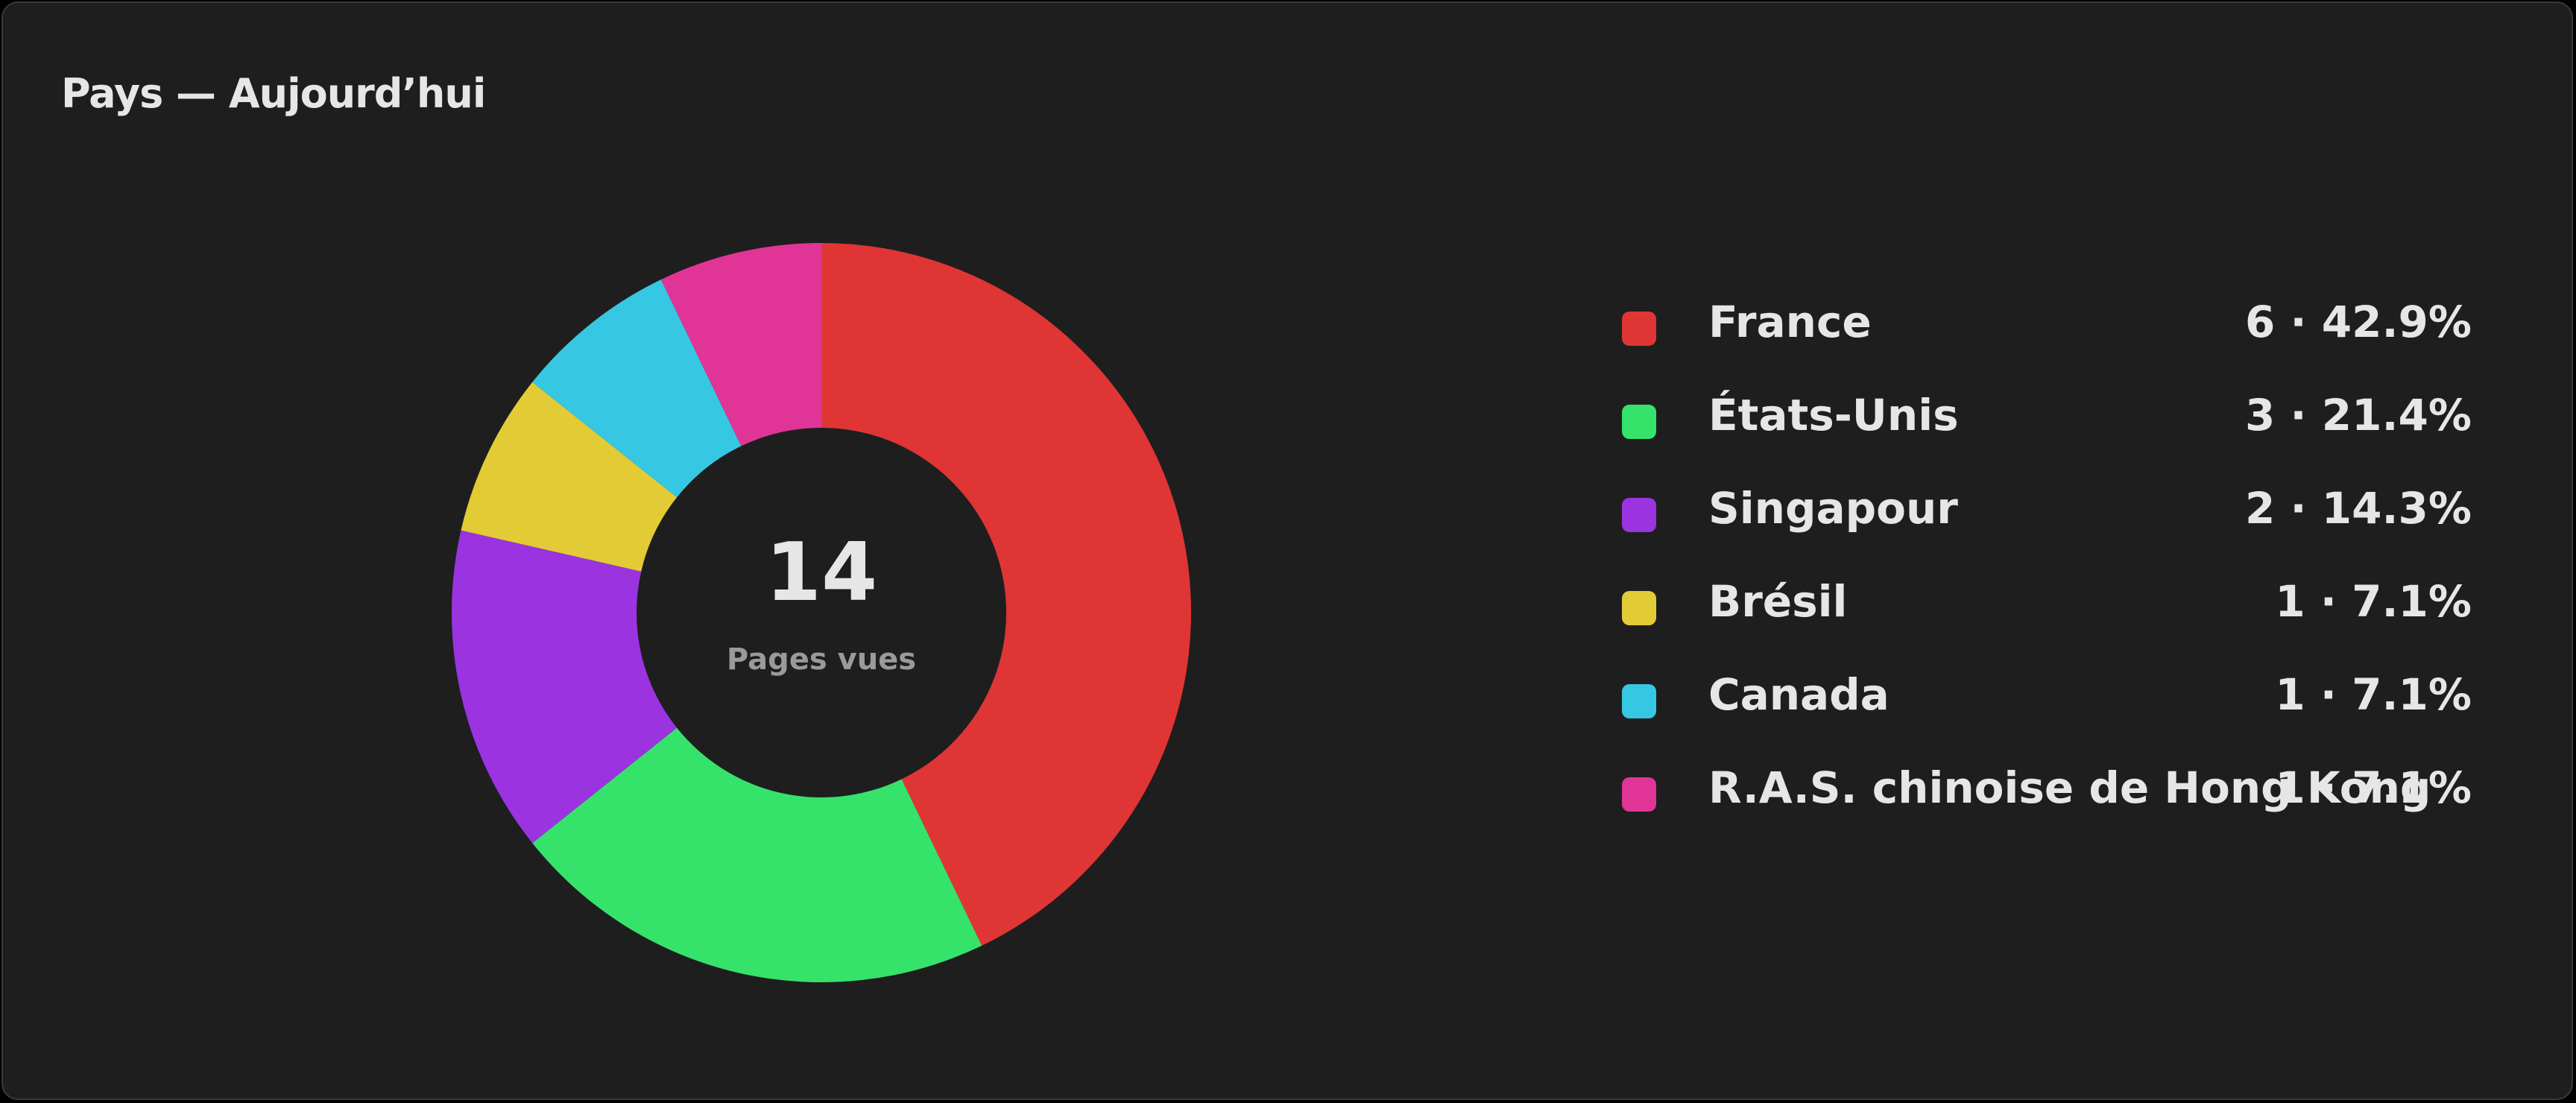 The image size is (2576, 1103). I want to click on legend-label: États-Unis, so click(1833, 415).